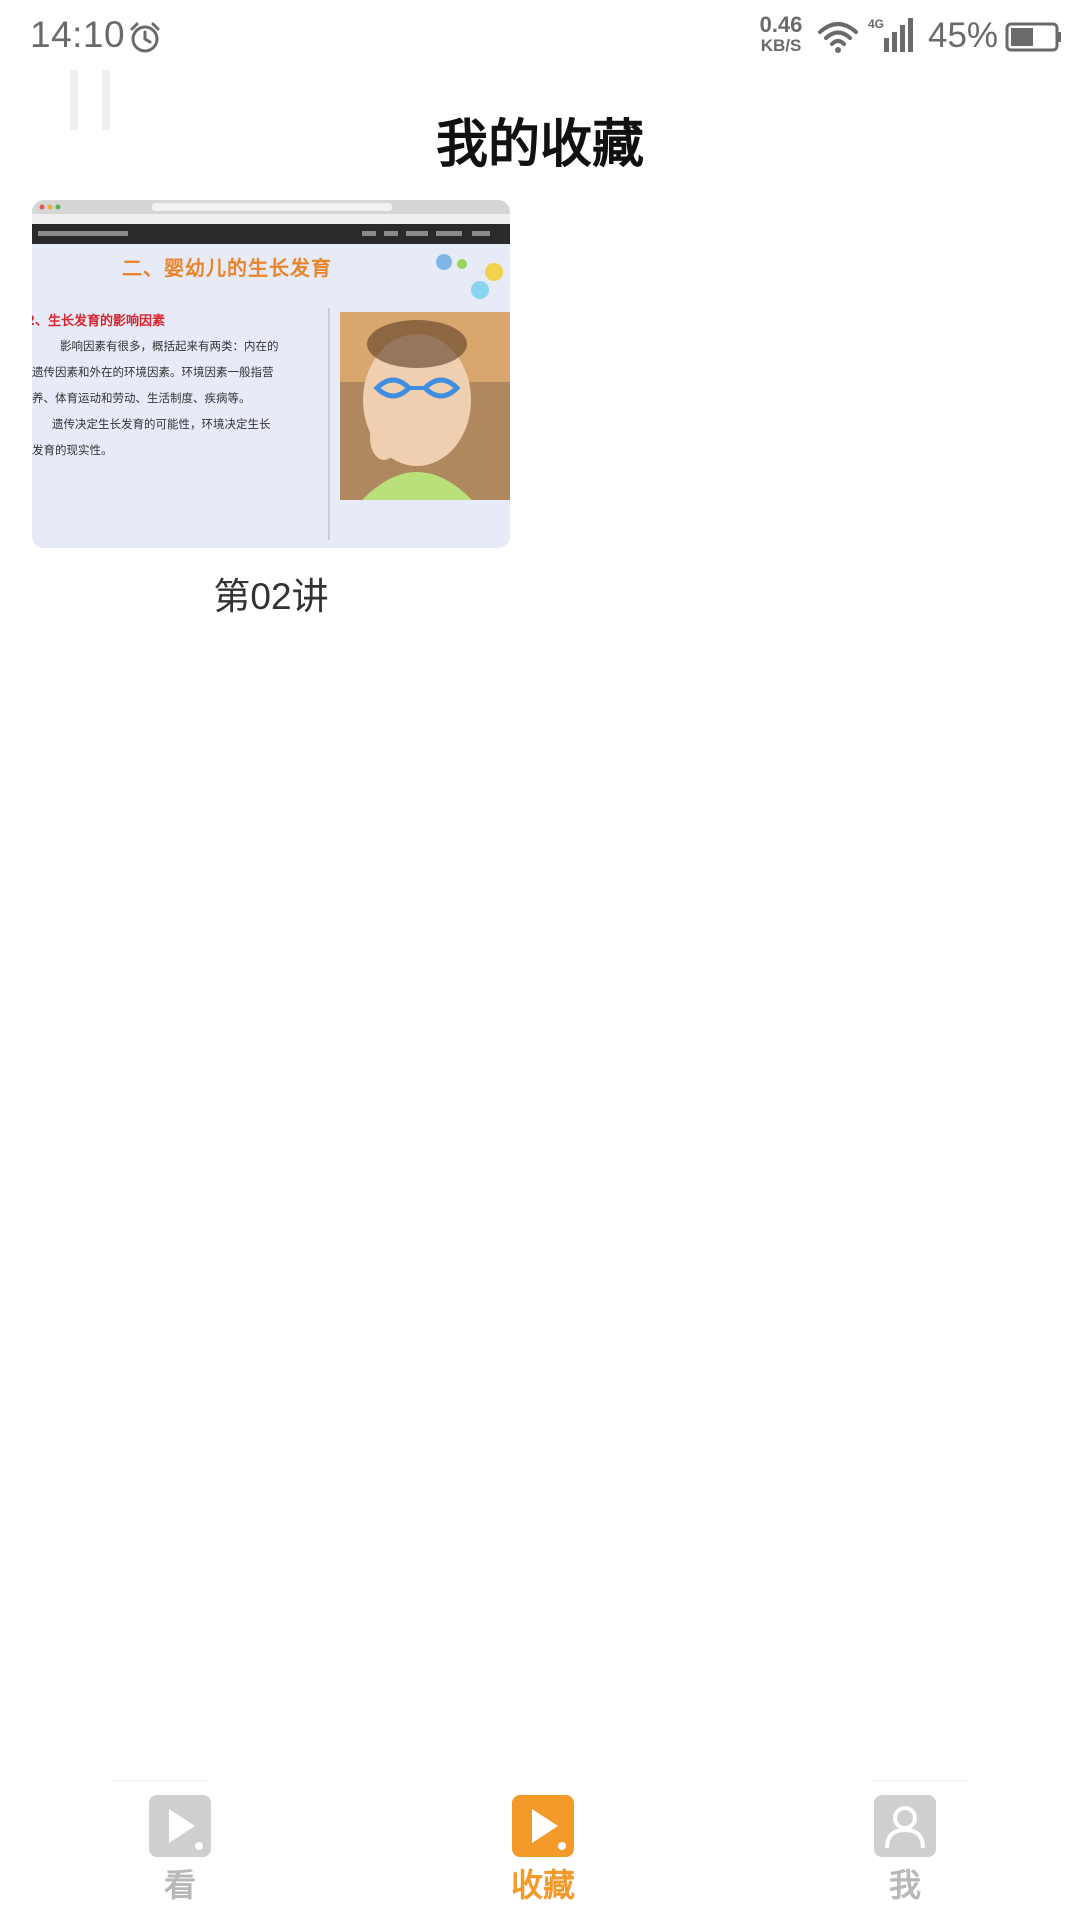 The width and height of the screenshot is (1080, 1920). I want to click on slide-line-3: 养、体育运动和劳动、生活制度、疾病等。, so click(141, 398).